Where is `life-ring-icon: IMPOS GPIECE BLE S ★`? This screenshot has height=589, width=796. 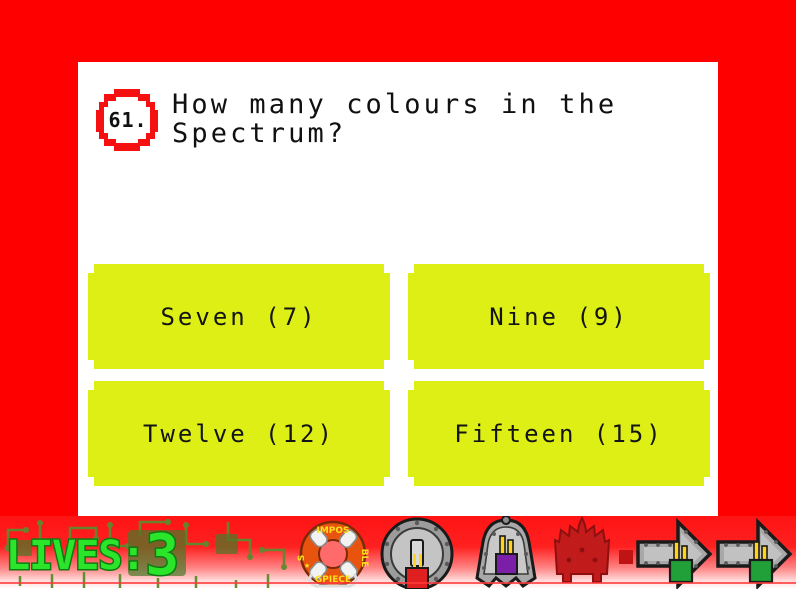 life-ring-icon: IMPOS GPIECE BLE S ★ is located at coordinates (333, 554).